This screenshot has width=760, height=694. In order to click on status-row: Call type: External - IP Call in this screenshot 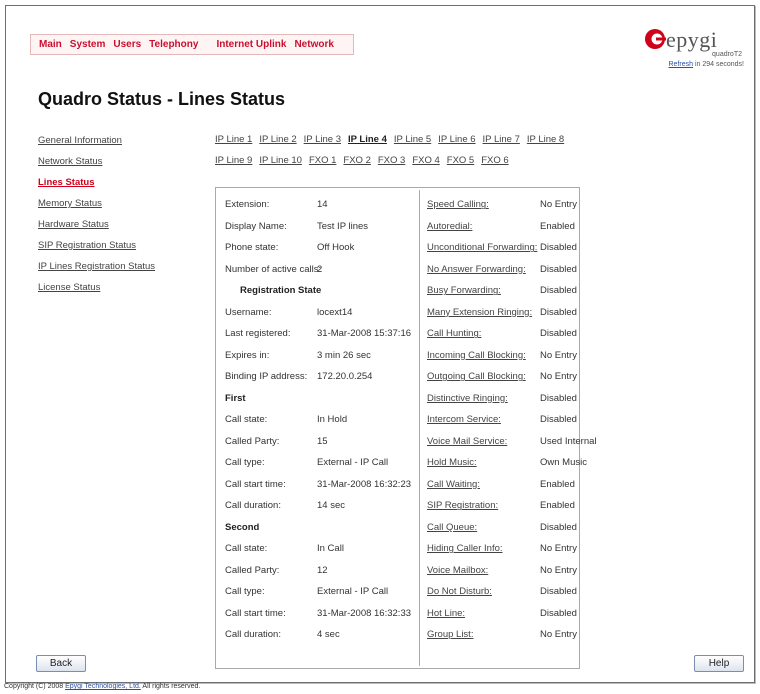, I will do `click(313, 463)`.